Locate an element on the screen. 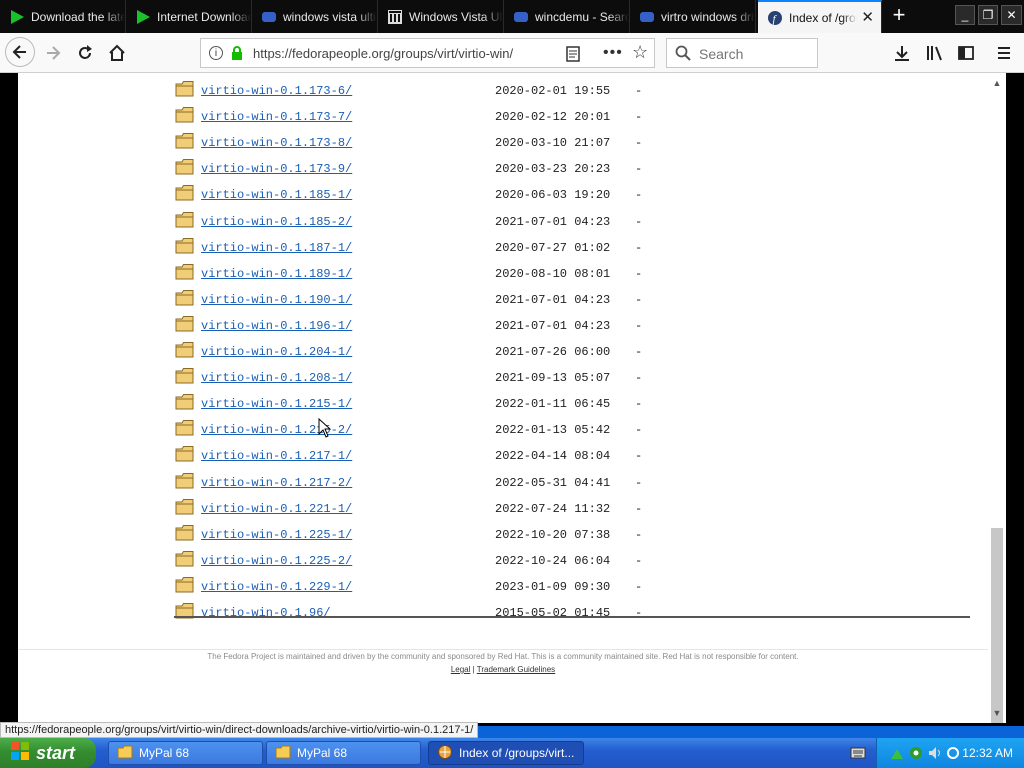 Image resolution: width=1024 pixels, height=768 pixels. taskbar-button-mypal-1: MyPal 68 is located at coordinates (185, 753).